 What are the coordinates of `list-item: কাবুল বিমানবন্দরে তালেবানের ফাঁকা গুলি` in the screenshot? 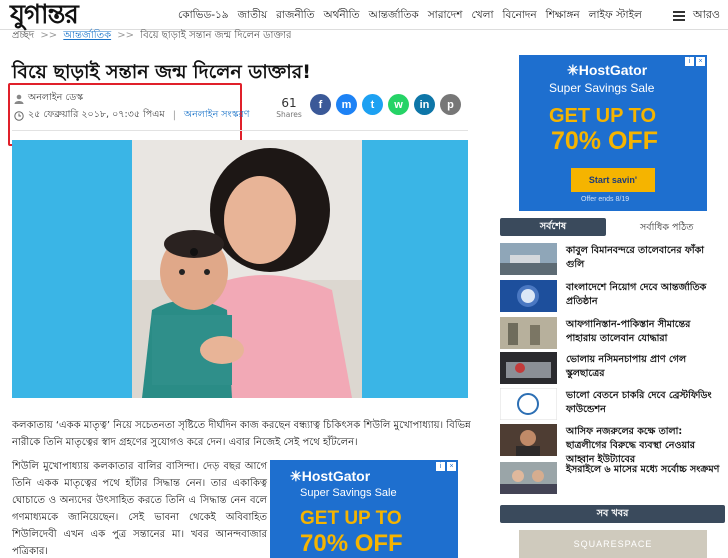 It's located at (613, 260).